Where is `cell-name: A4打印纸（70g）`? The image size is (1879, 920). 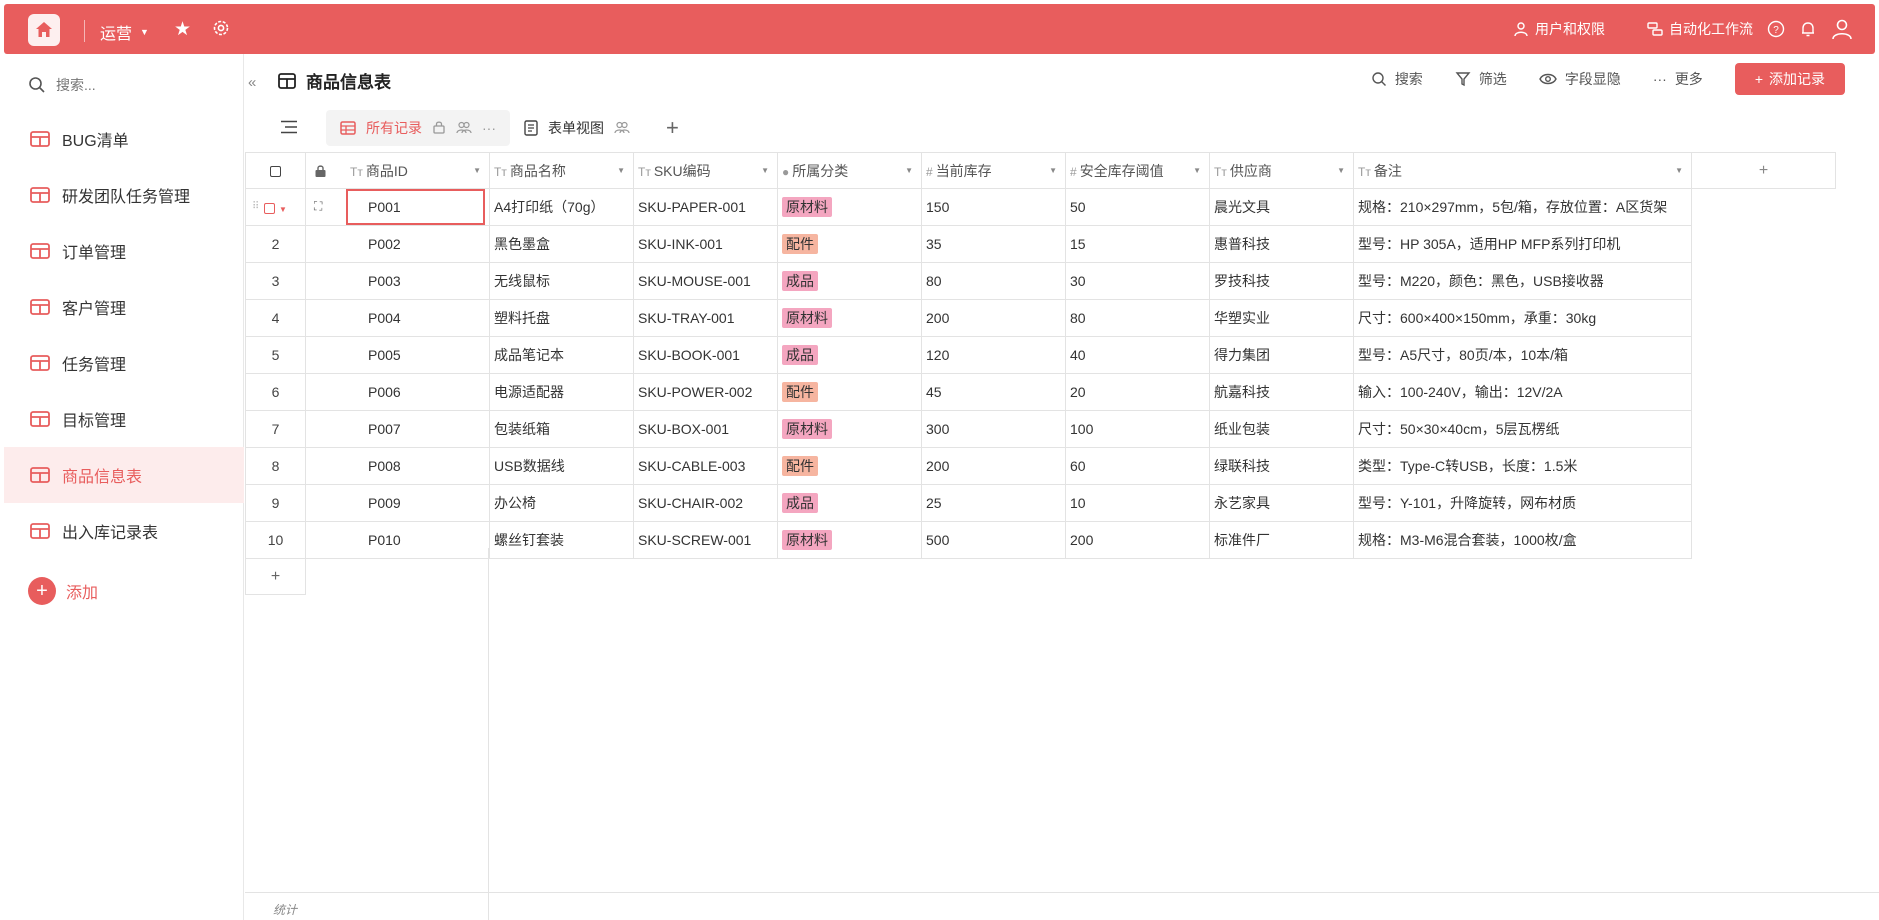 cell-name: A4打印纸（70g） is located at coordinates (561, 207).